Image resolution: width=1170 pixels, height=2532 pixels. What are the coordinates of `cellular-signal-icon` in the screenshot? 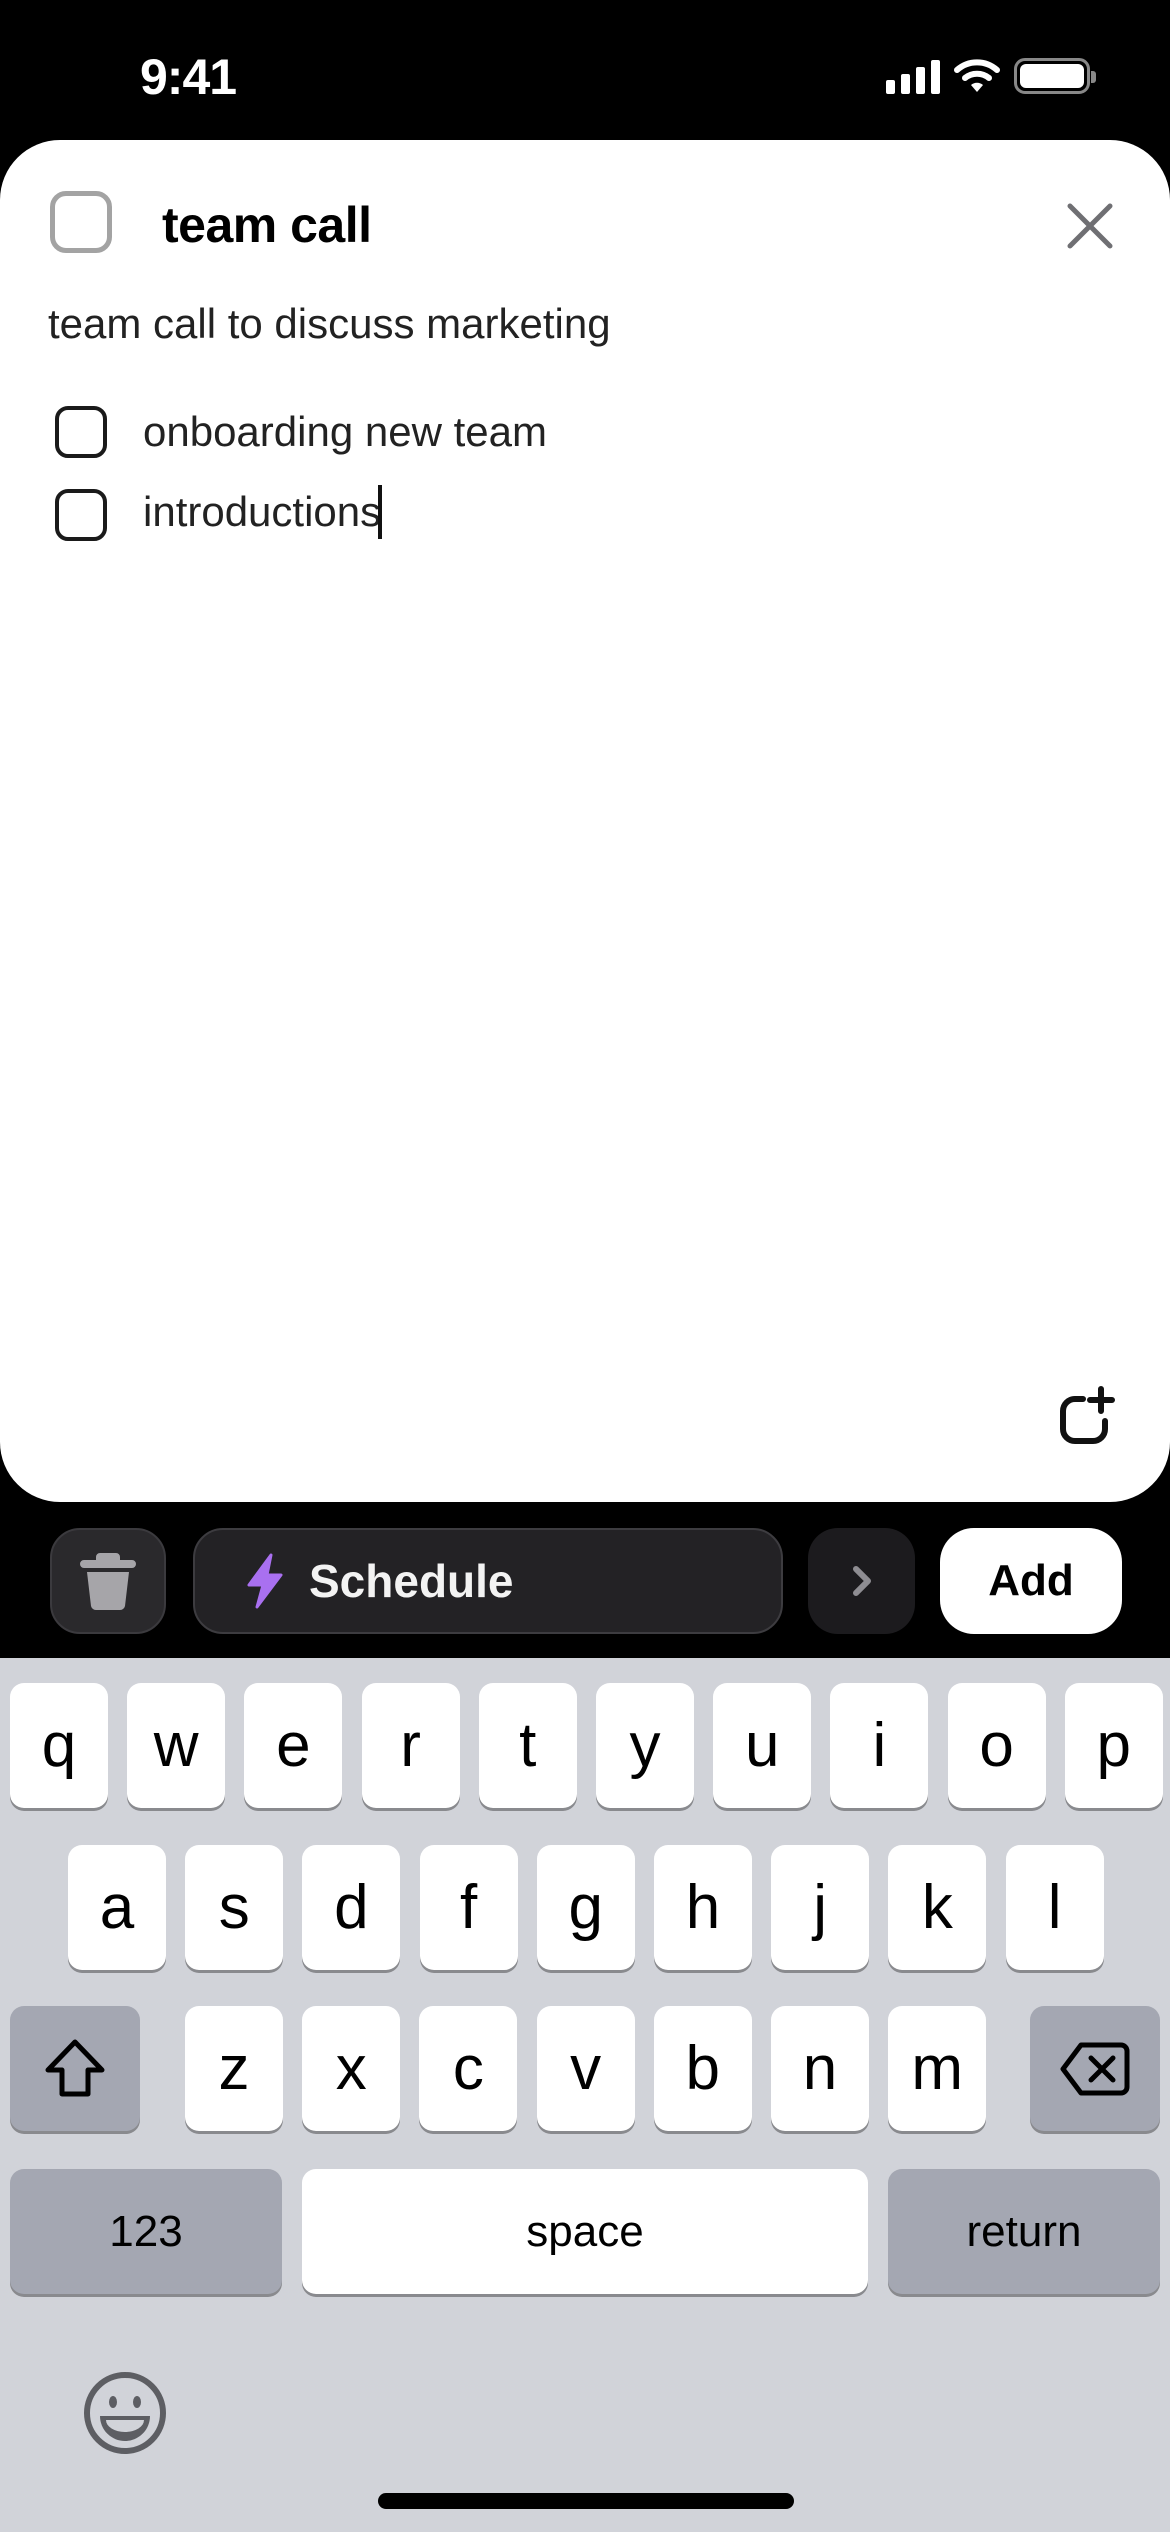 It's located at (913, 76).